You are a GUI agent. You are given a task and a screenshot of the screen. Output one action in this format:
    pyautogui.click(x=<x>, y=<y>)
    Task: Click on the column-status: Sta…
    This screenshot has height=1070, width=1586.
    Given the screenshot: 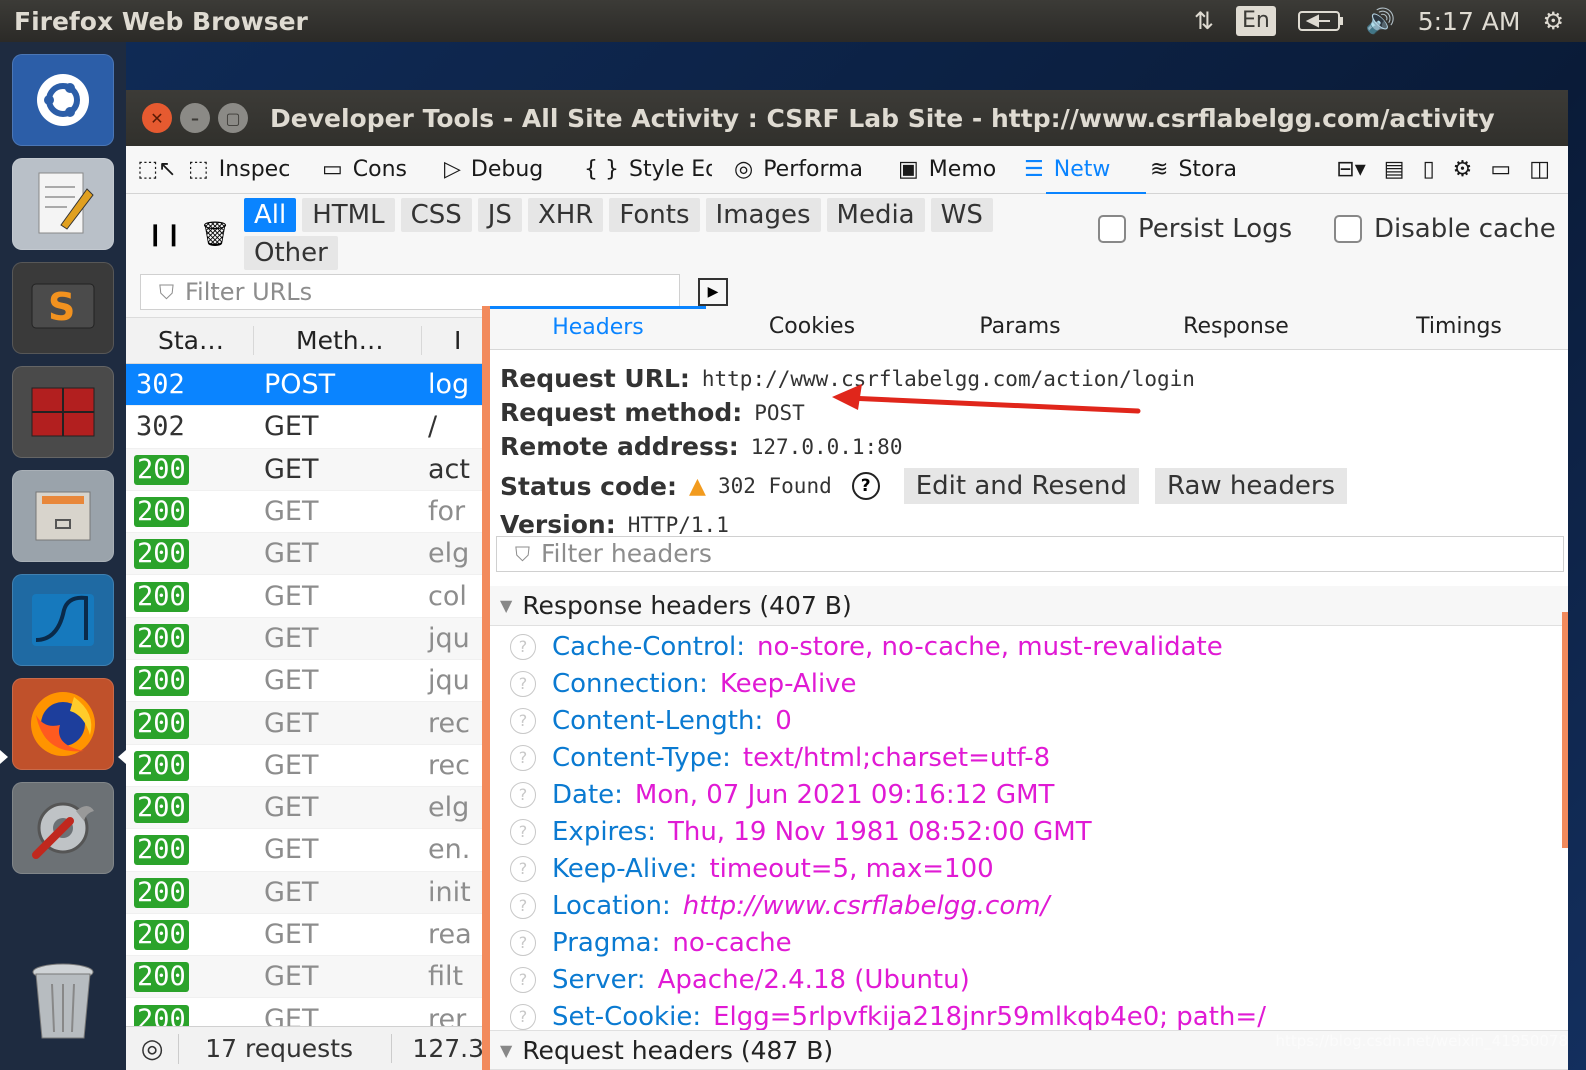 What is the action you would take?
    pyautogui.click(x=190, y=340)
    